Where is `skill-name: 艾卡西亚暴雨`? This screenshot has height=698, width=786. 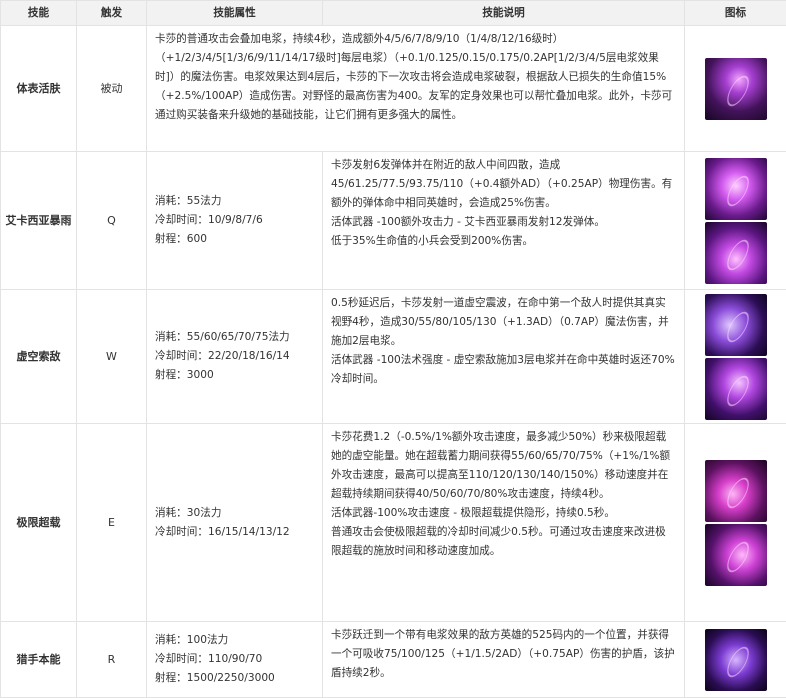
skill-name: 艾卡西亚暴雨 is located at coordinates (39, 221).